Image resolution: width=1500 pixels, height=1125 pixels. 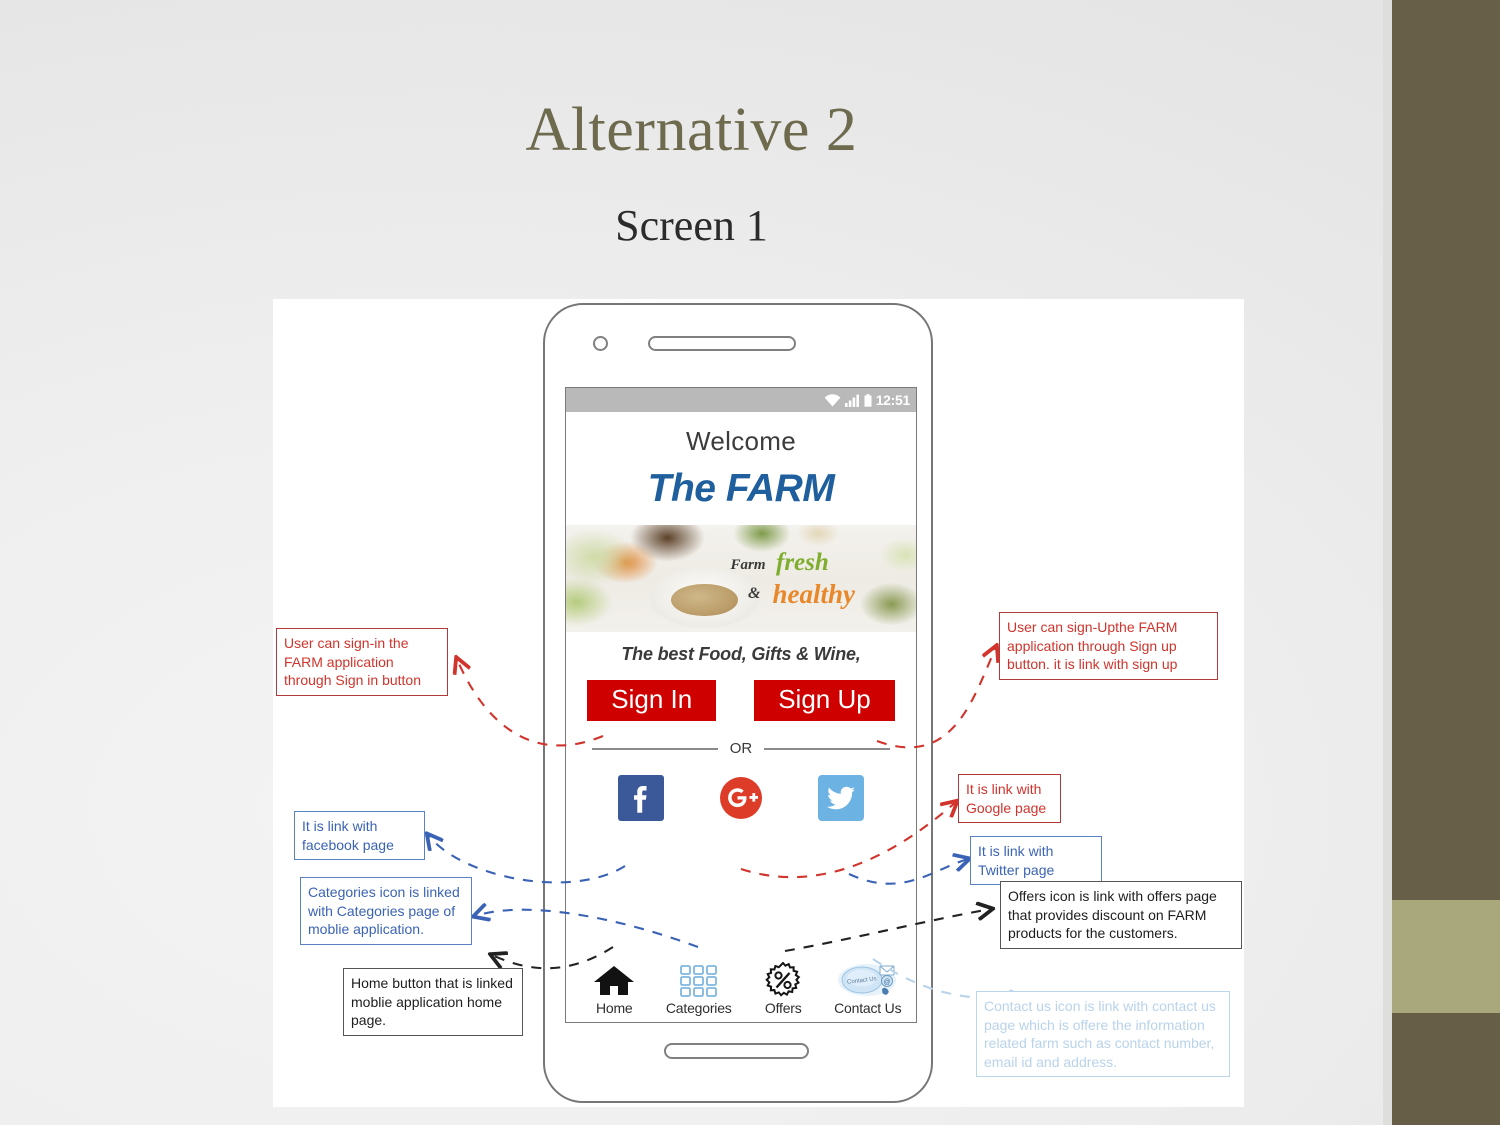 I want to click on google-plus-icon, so click(x=741, y=798).